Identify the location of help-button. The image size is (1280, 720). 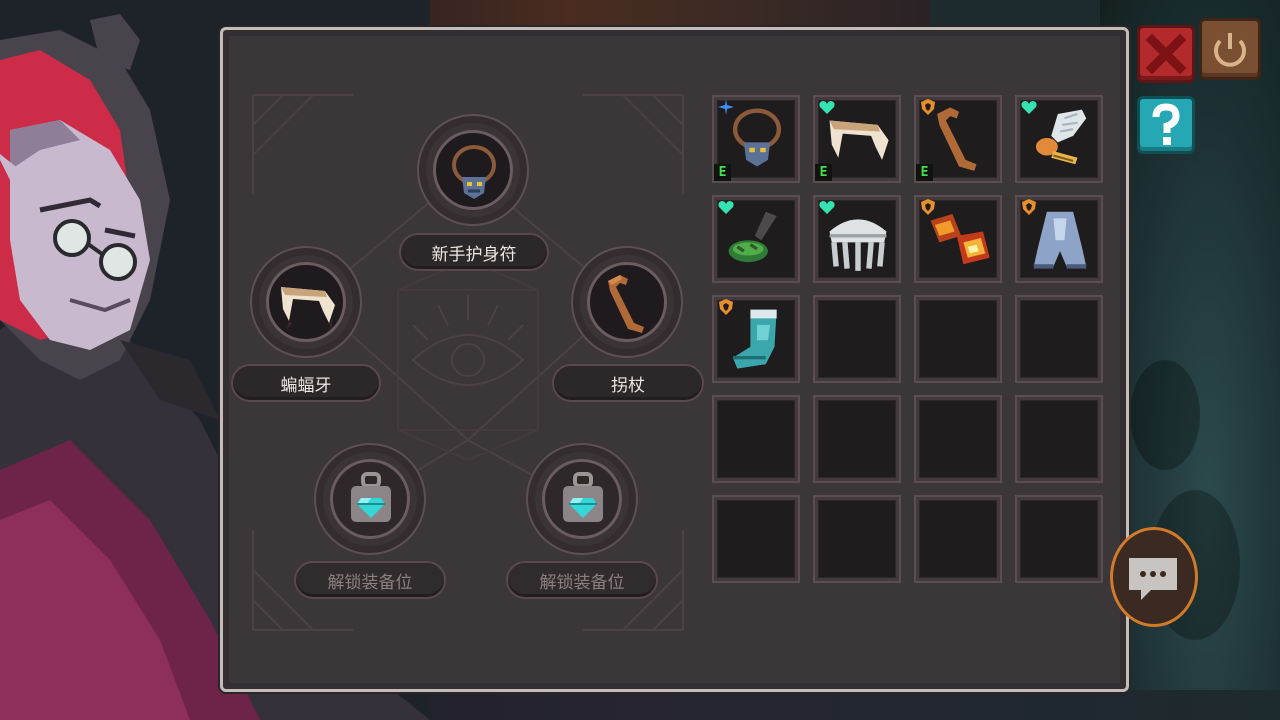
(1166, 125).